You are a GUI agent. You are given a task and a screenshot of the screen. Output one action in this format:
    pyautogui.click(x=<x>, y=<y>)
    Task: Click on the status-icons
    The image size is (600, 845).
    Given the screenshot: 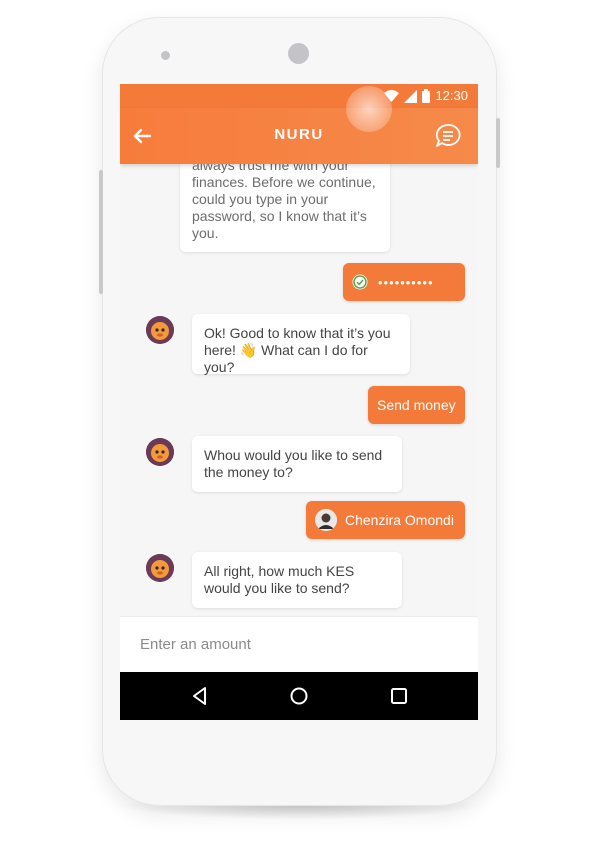 What is the action you would take?
    pyautogui.click(x=407, y=96)
    